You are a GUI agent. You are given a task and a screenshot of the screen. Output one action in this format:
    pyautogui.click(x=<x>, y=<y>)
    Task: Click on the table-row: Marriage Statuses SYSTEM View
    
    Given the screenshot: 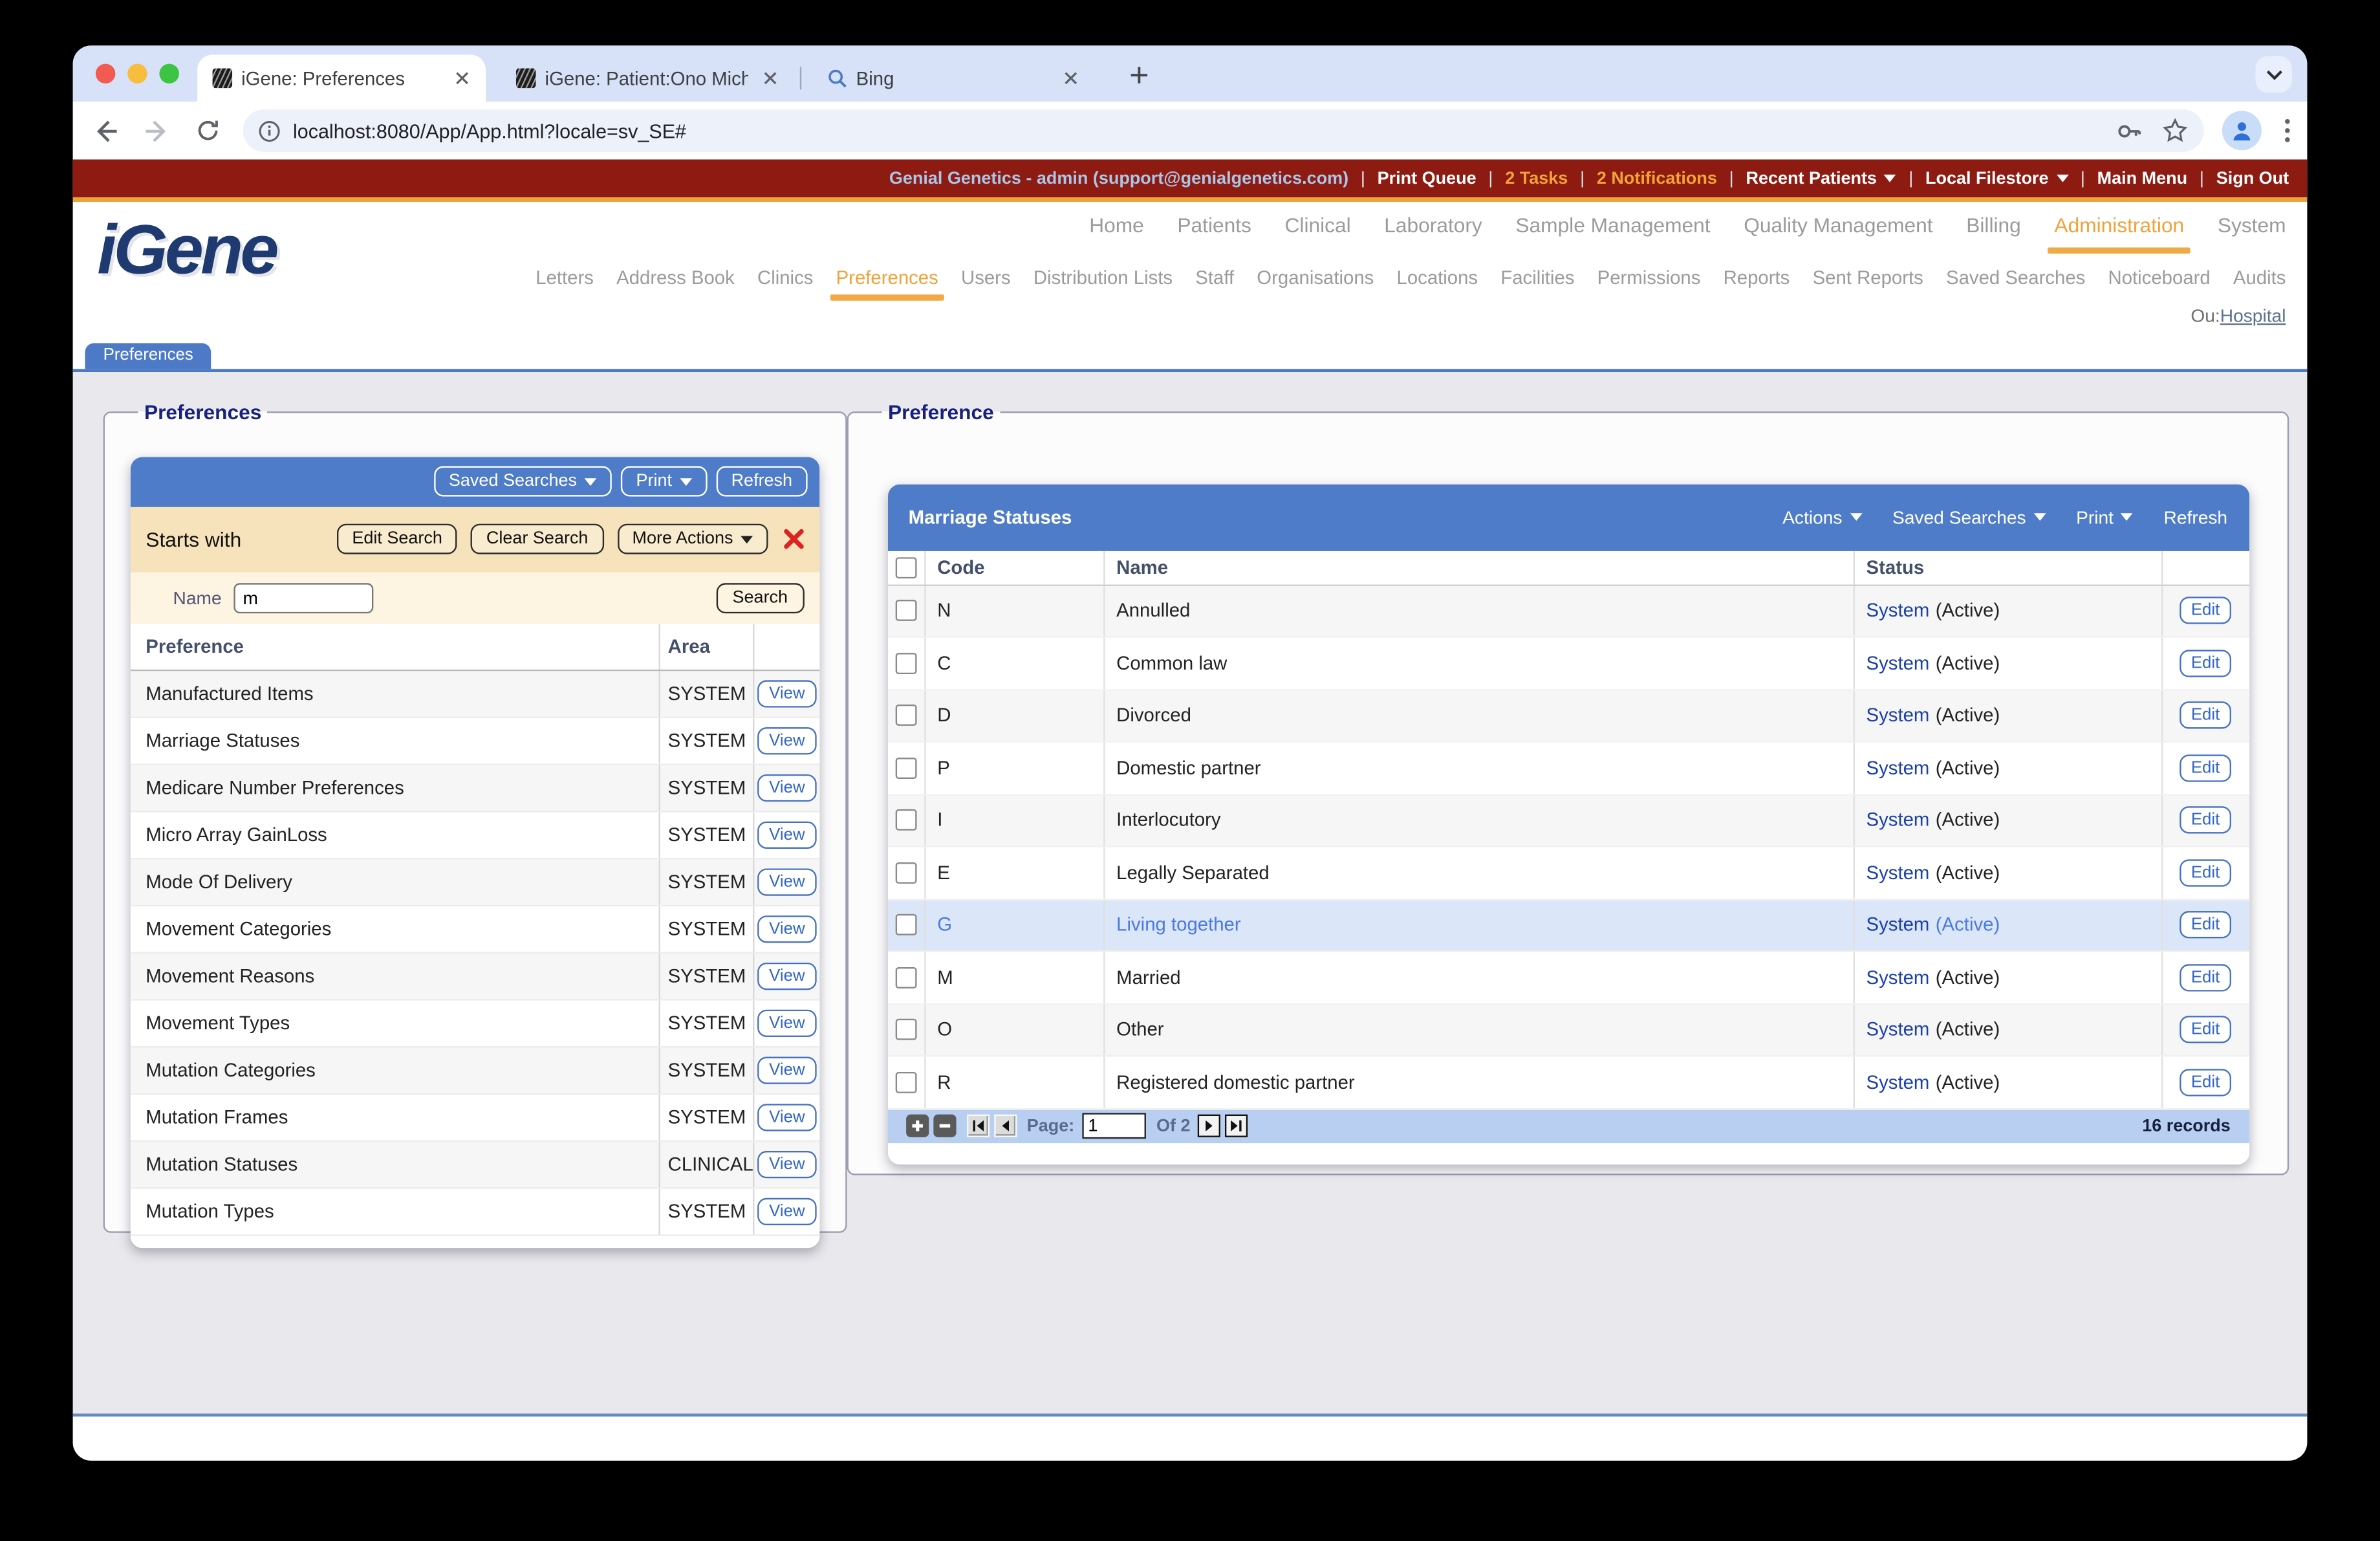 What is the action you would take?
    pyautogui.click(x=475, y=741)
    